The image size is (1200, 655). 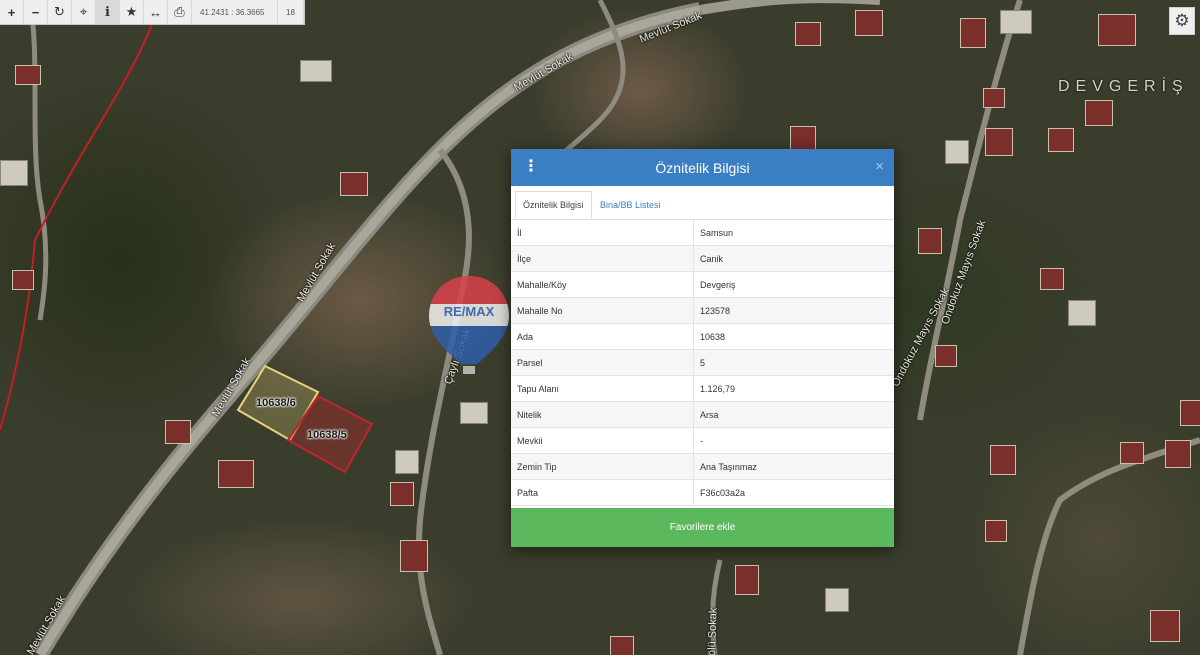 What do you see at coordinates (602, 414) in the screenshot?
I see `row-key: Nitelik` at bounding box center [602, 414].